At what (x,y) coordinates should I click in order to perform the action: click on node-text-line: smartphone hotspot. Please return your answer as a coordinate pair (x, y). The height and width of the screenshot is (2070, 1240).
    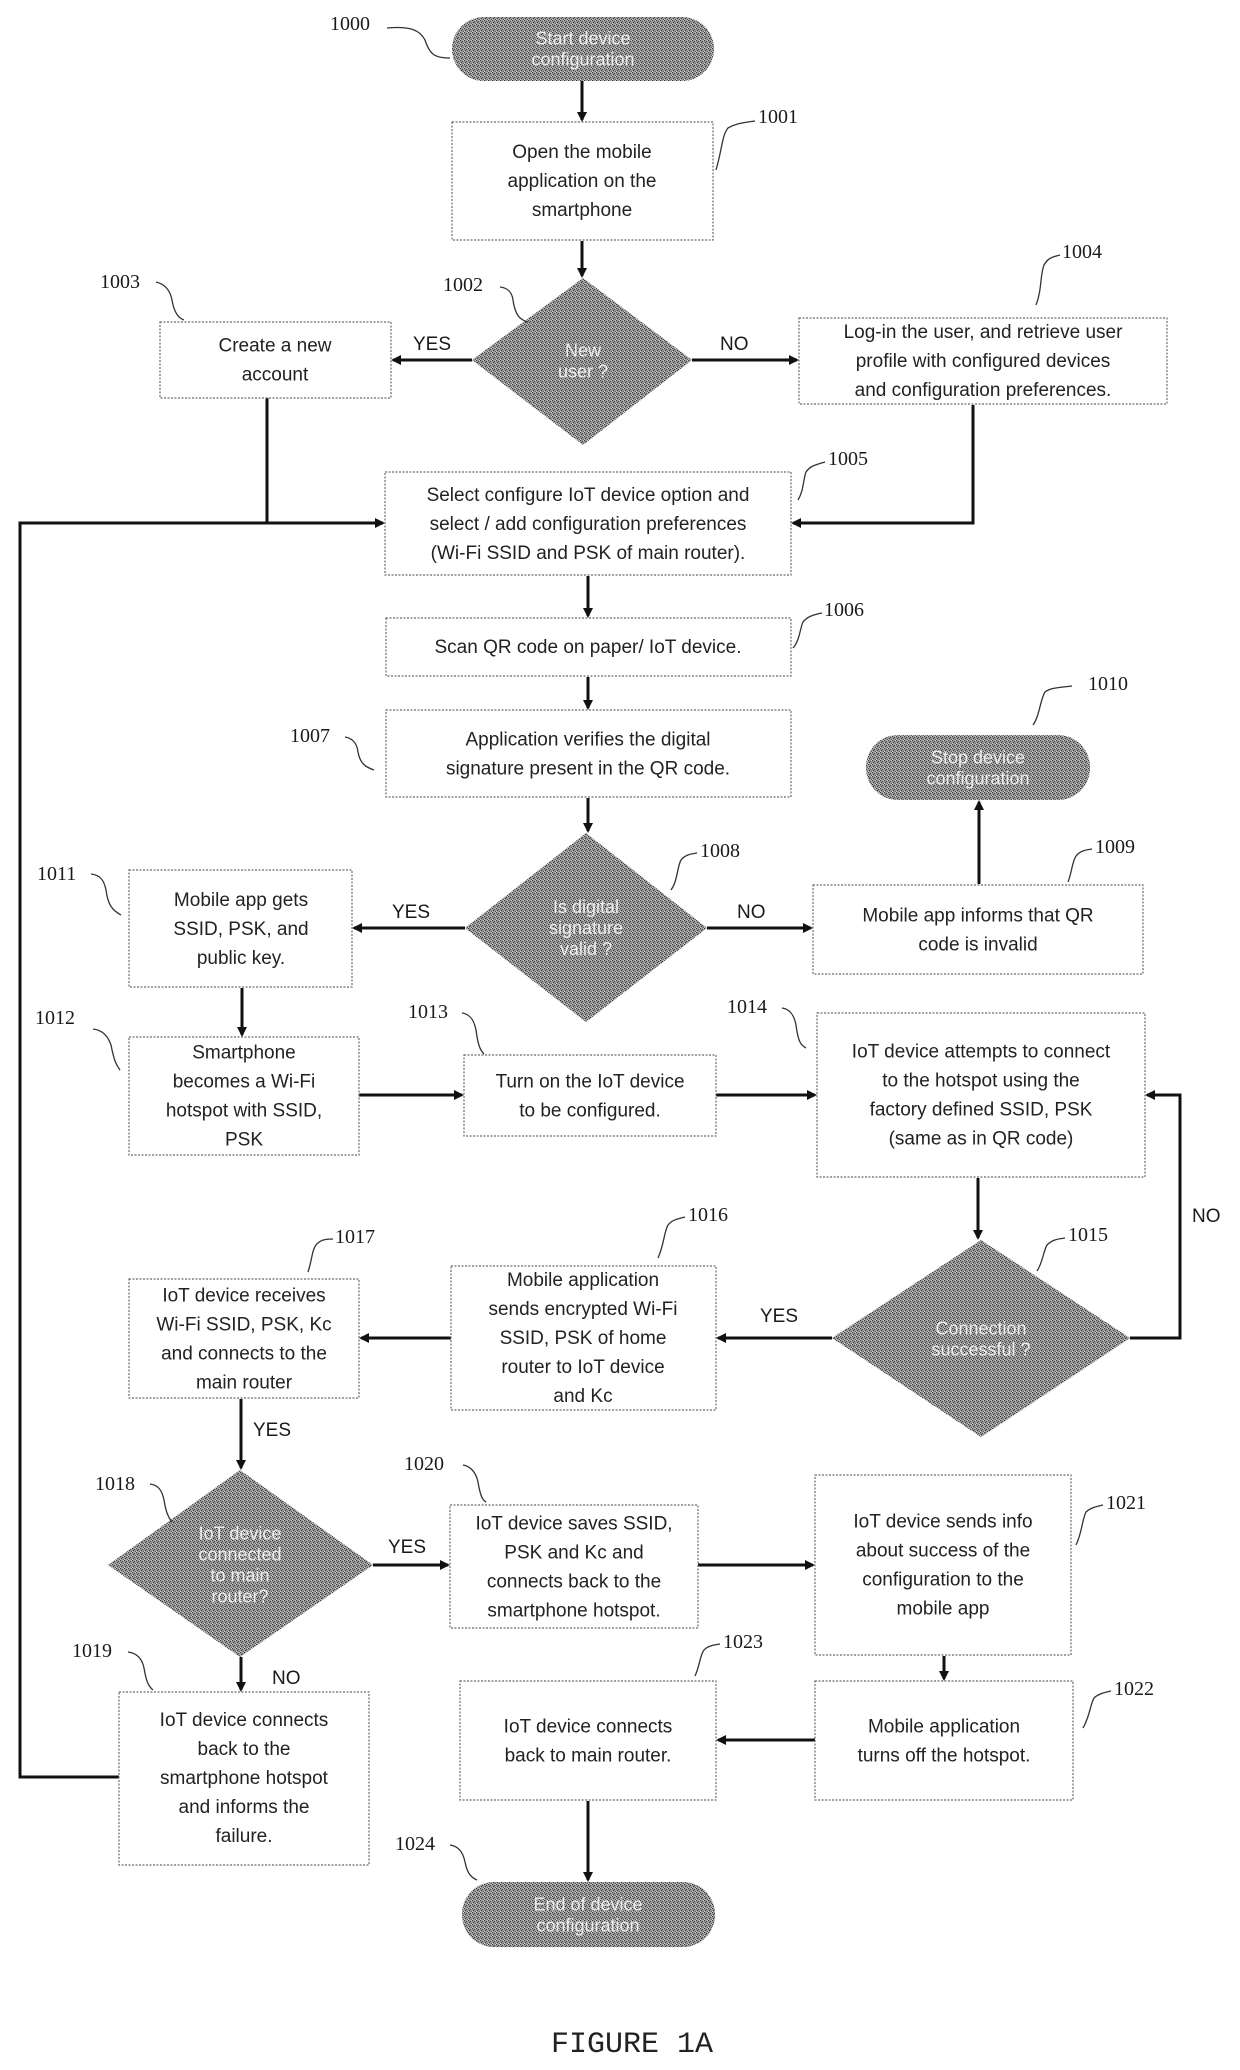
    Looking at the image, I should click on (244, 1778).